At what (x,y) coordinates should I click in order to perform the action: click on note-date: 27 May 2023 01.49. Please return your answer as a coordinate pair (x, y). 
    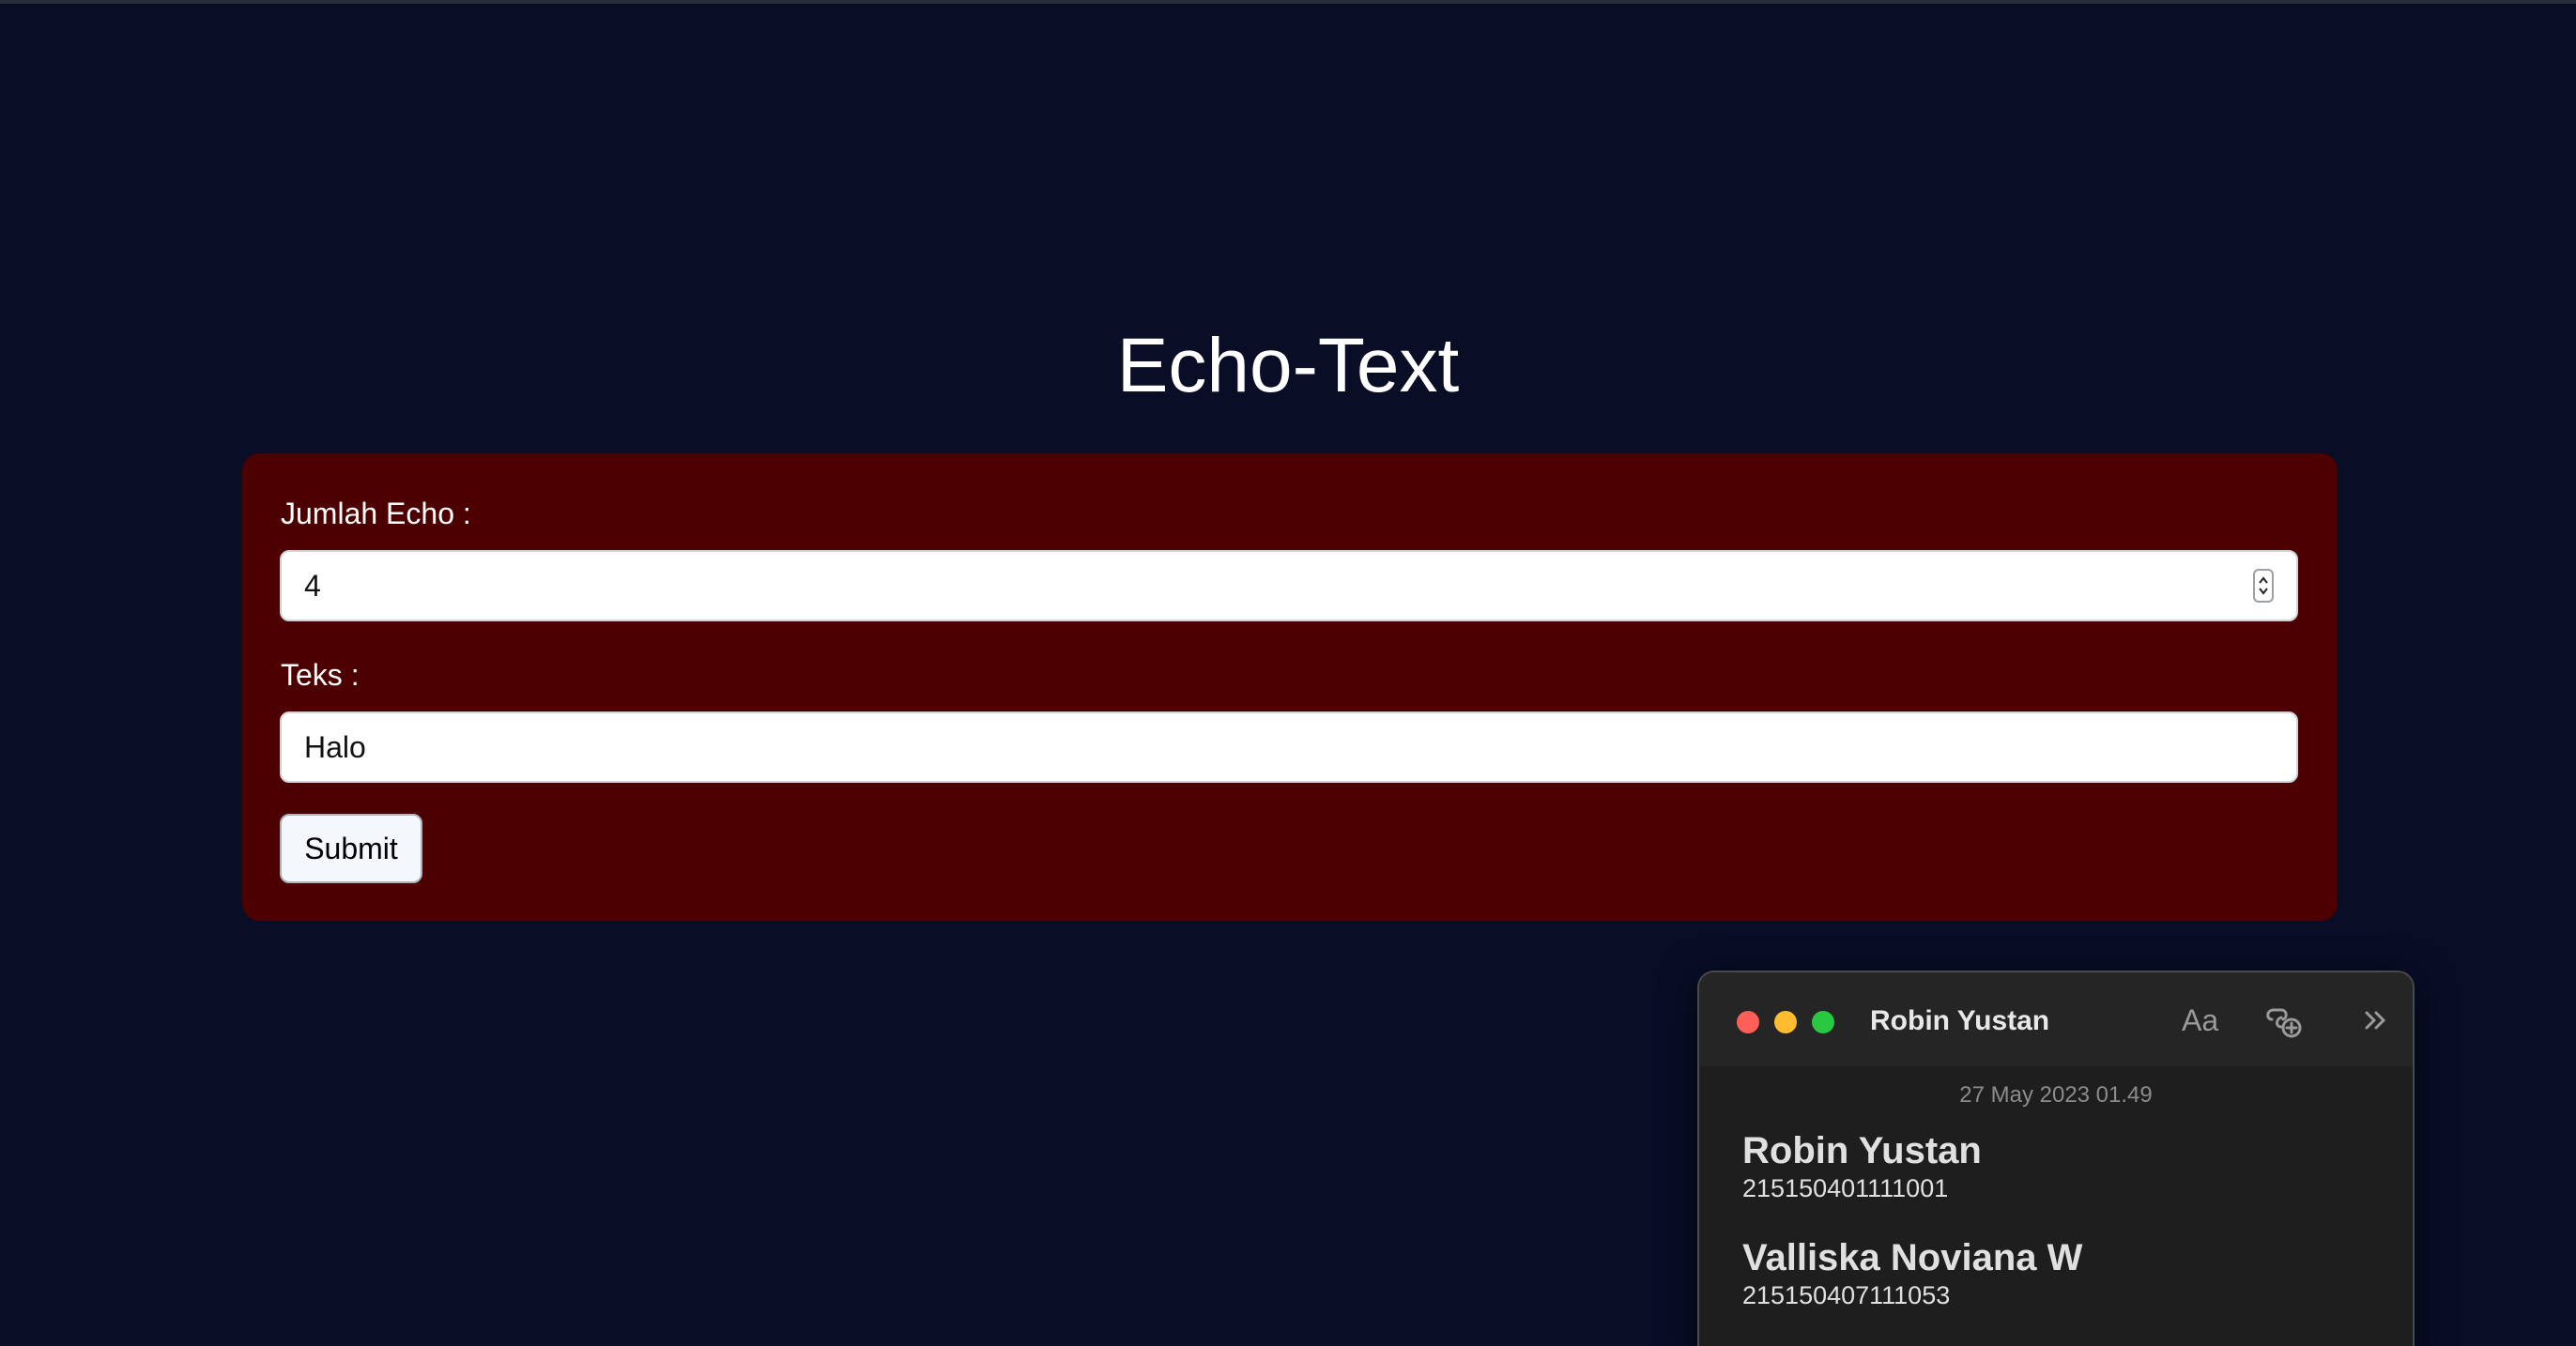
    Looking at the image, I should click on (2056, 1095).